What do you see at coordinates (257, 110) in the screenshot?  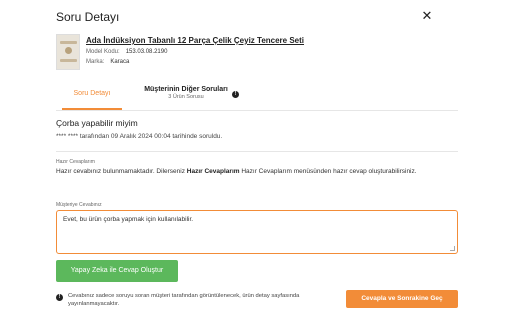 I see `tabs-divider` at bounding box center [257, 110].